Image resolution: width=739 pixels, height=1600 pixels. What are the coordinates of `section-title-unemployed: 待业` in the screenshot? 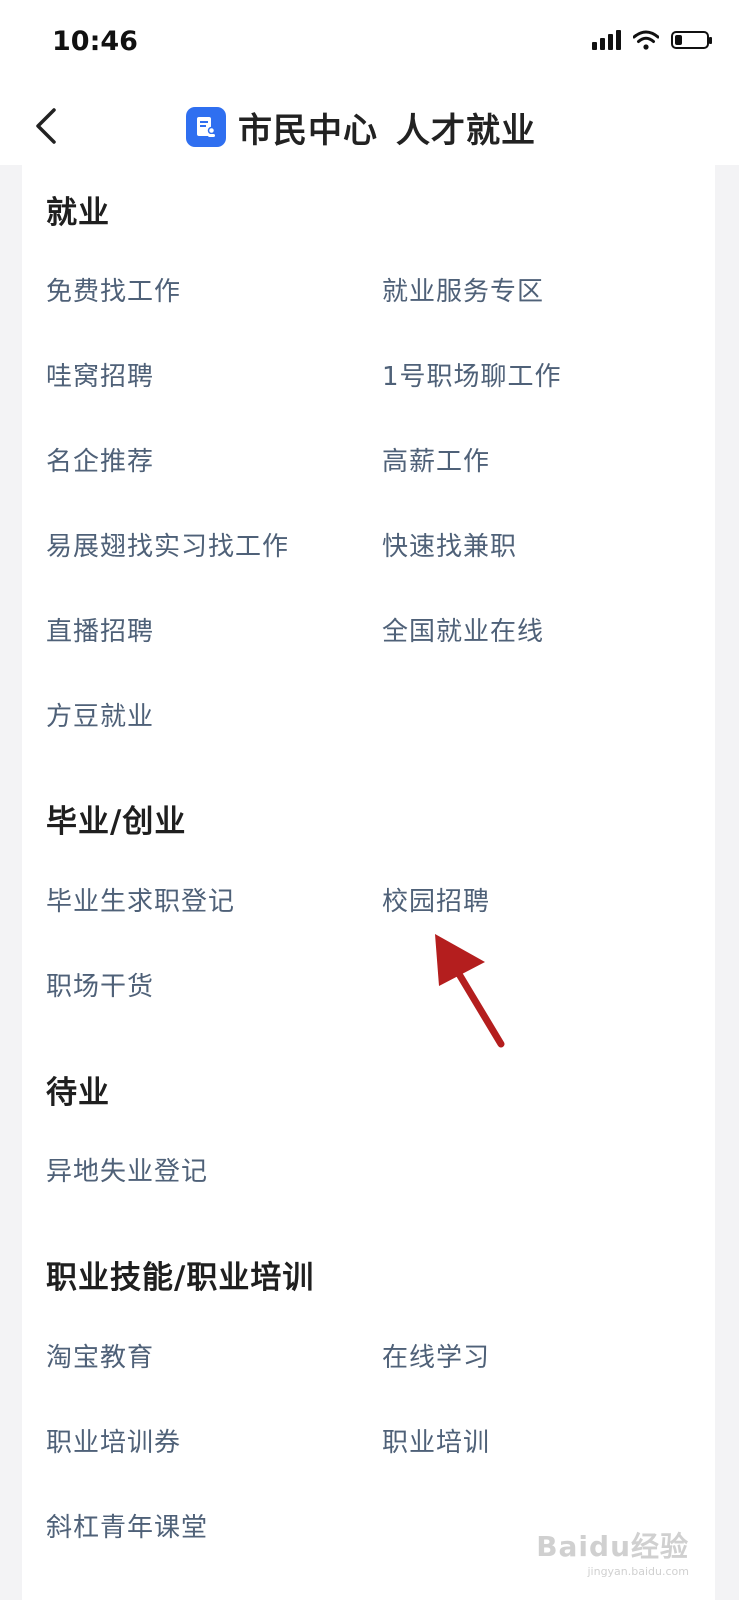 It's located at (78, 1093).